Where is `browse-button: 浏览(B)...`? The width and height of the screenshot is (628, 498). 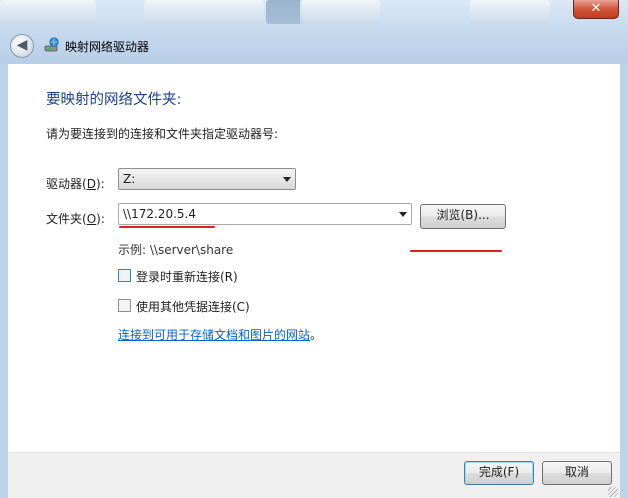
browse-button: 浏览(B)... is located at coordinates (463, 216).